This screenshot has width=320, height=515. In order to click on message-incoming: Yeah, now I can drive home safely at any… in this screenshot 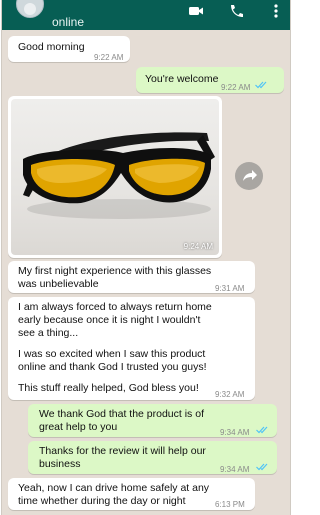, I will do `click(131, 494)`.